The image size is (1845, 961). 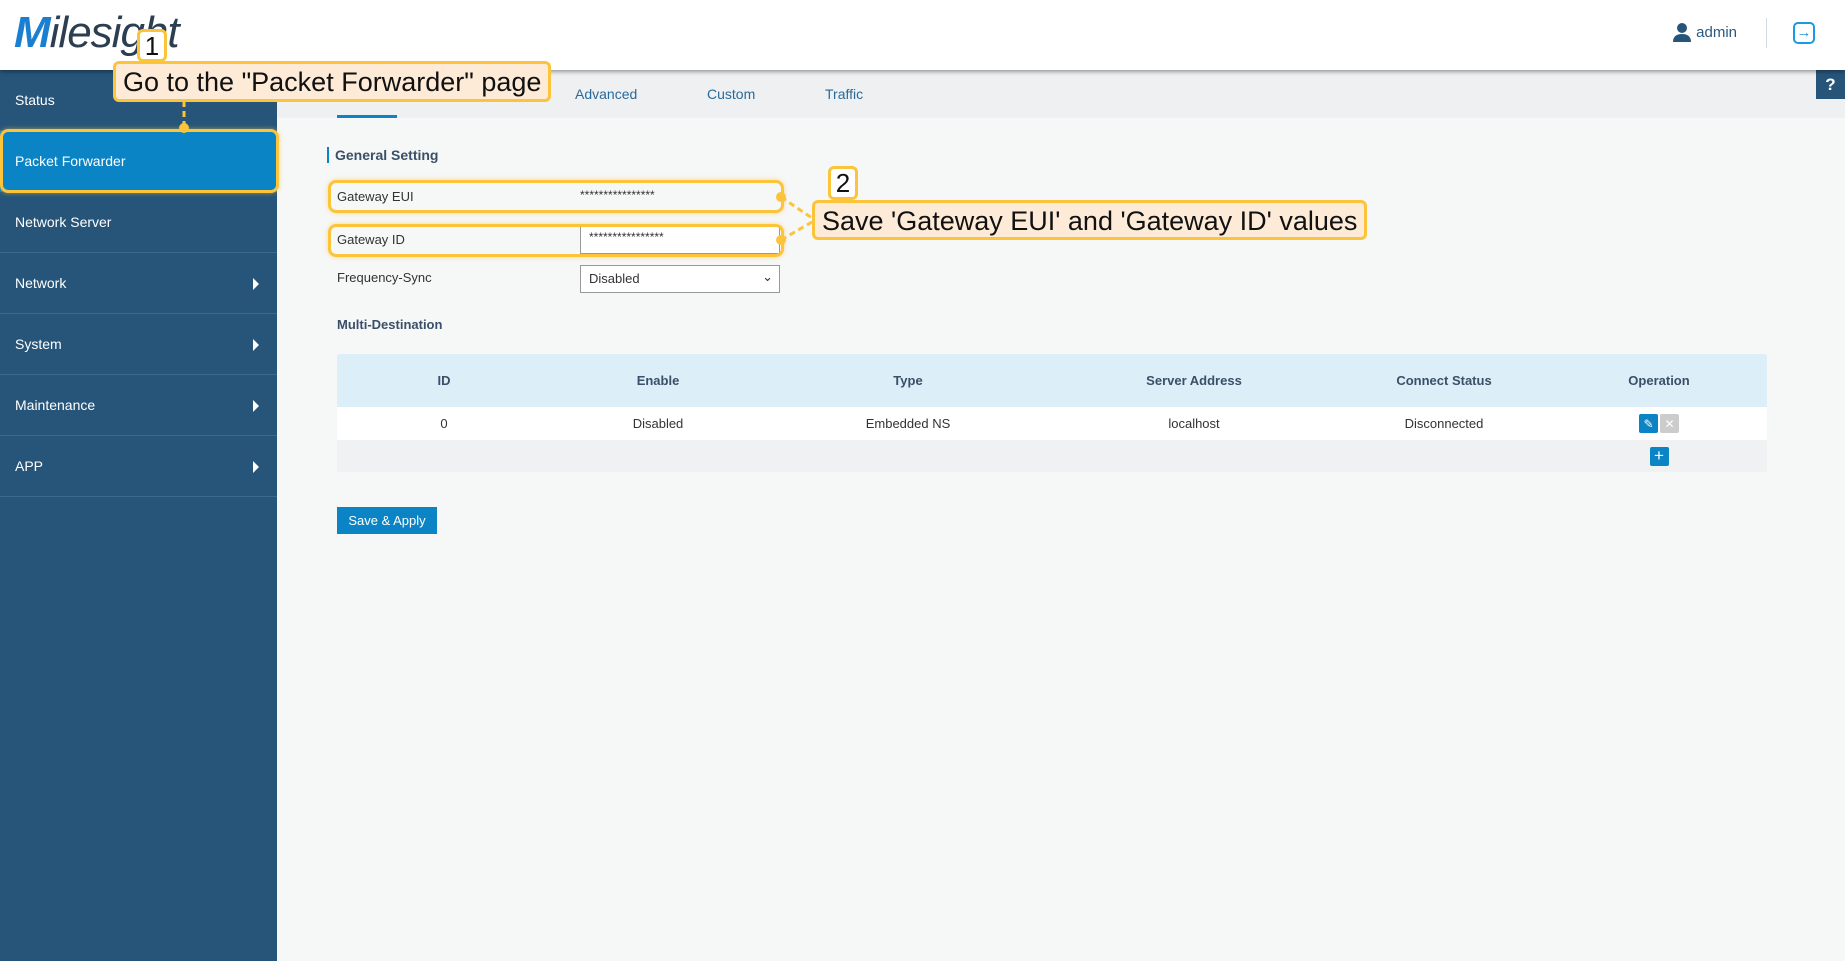 What do you see at coordinates (138, 283) in the screenshot?
I see `sidebar-item-network: Network` at bounding box center [138, 283].